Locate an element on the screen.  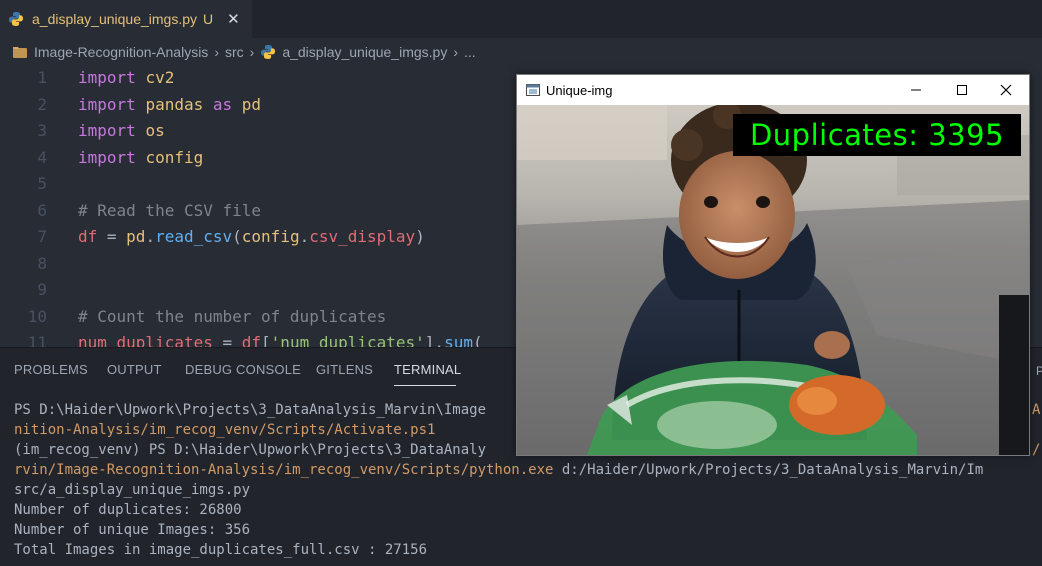
terminal-overflow-text: A is located at coordinates (1036, 410).